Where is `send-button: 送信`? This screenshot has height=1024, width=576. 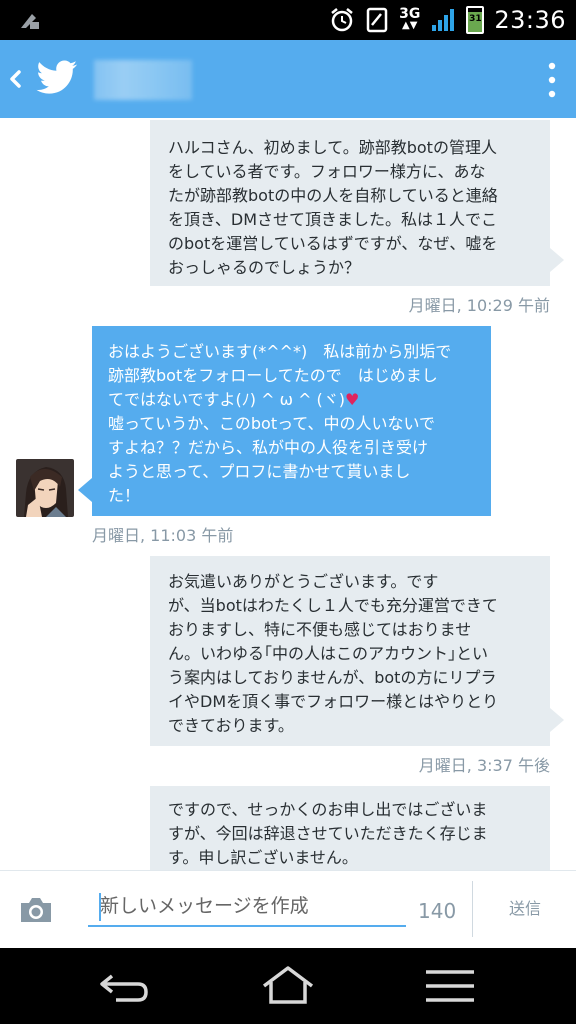
send-button: 送信 is located at coordinates (525, 909).